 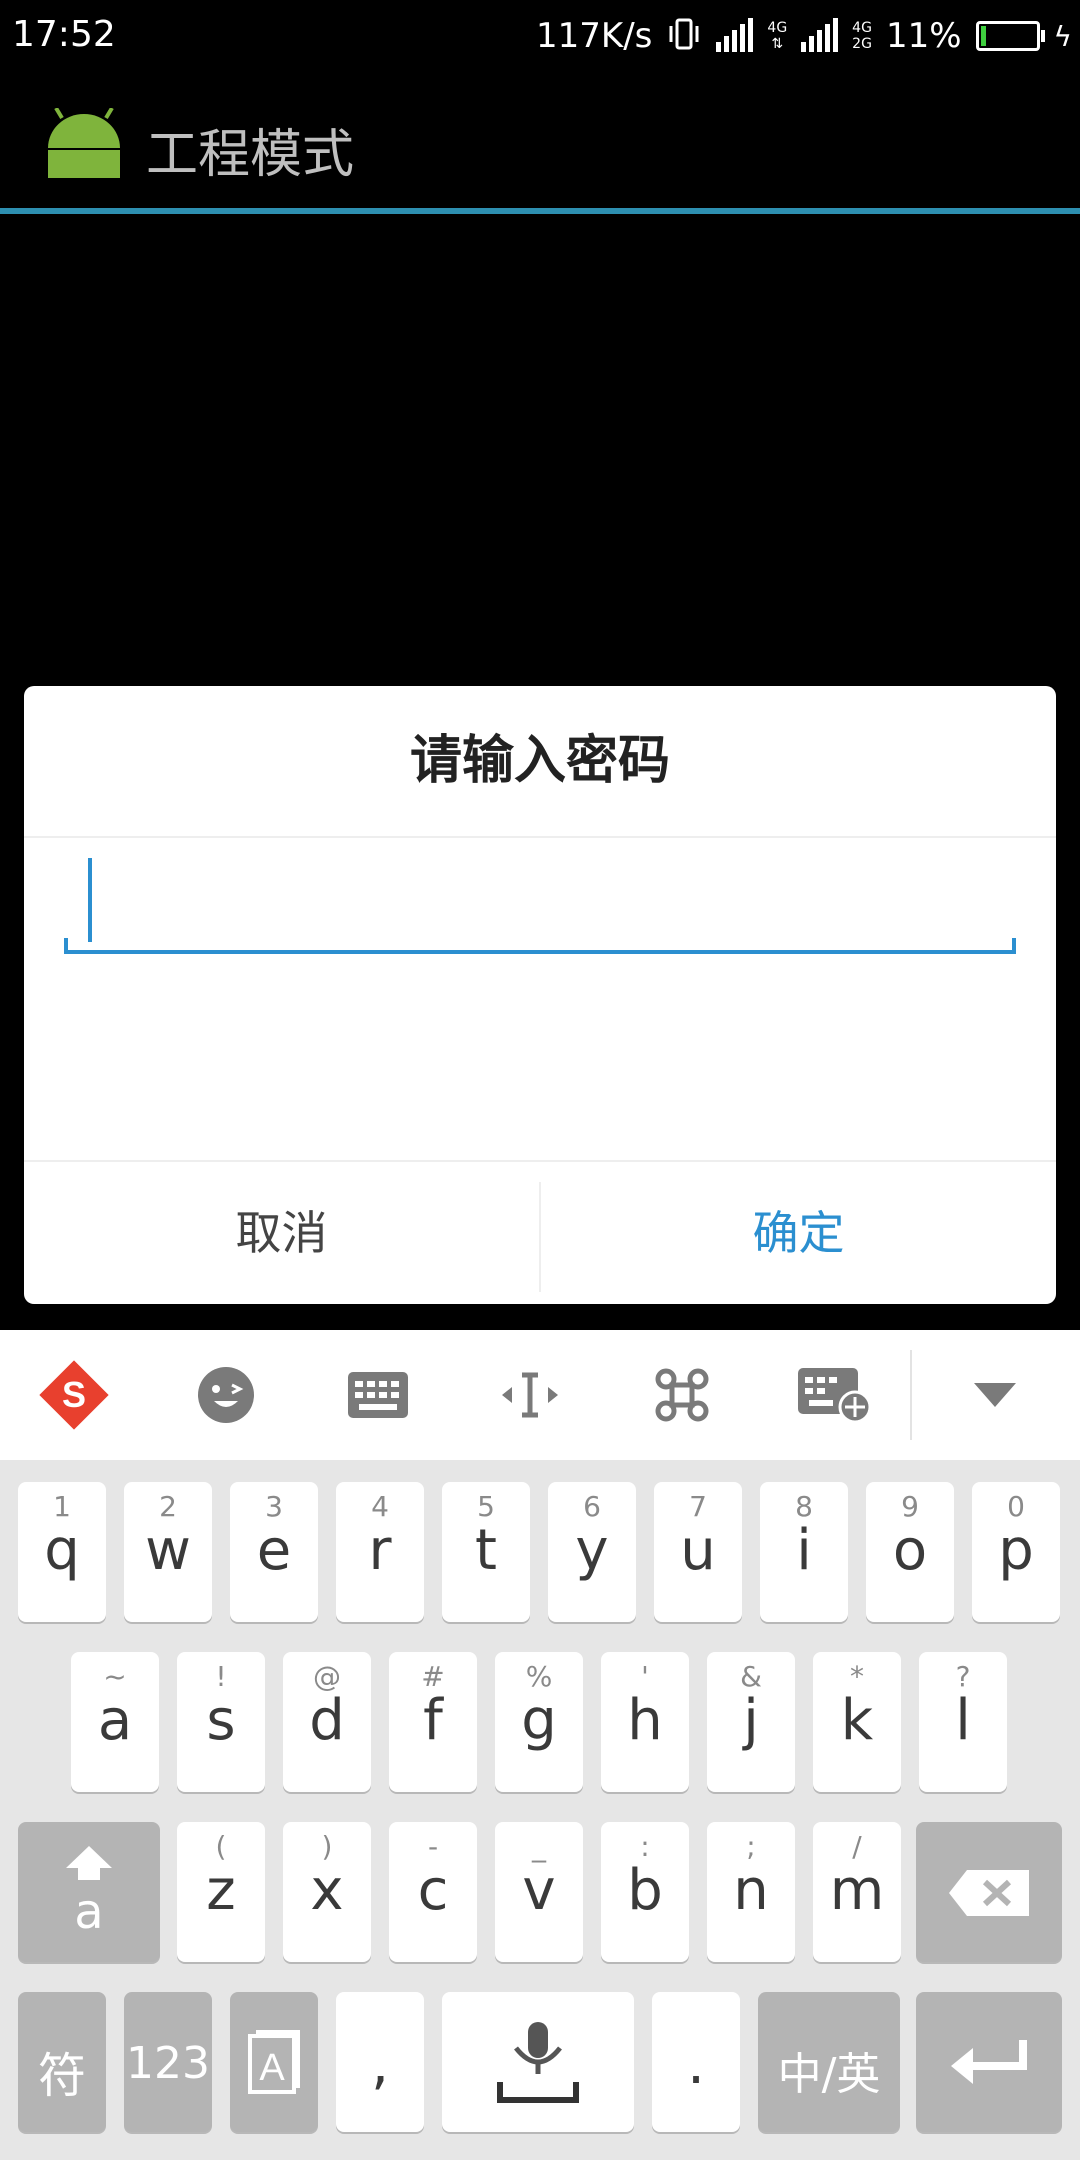 I want to click on command-icon, so click(x=682, y=1395).